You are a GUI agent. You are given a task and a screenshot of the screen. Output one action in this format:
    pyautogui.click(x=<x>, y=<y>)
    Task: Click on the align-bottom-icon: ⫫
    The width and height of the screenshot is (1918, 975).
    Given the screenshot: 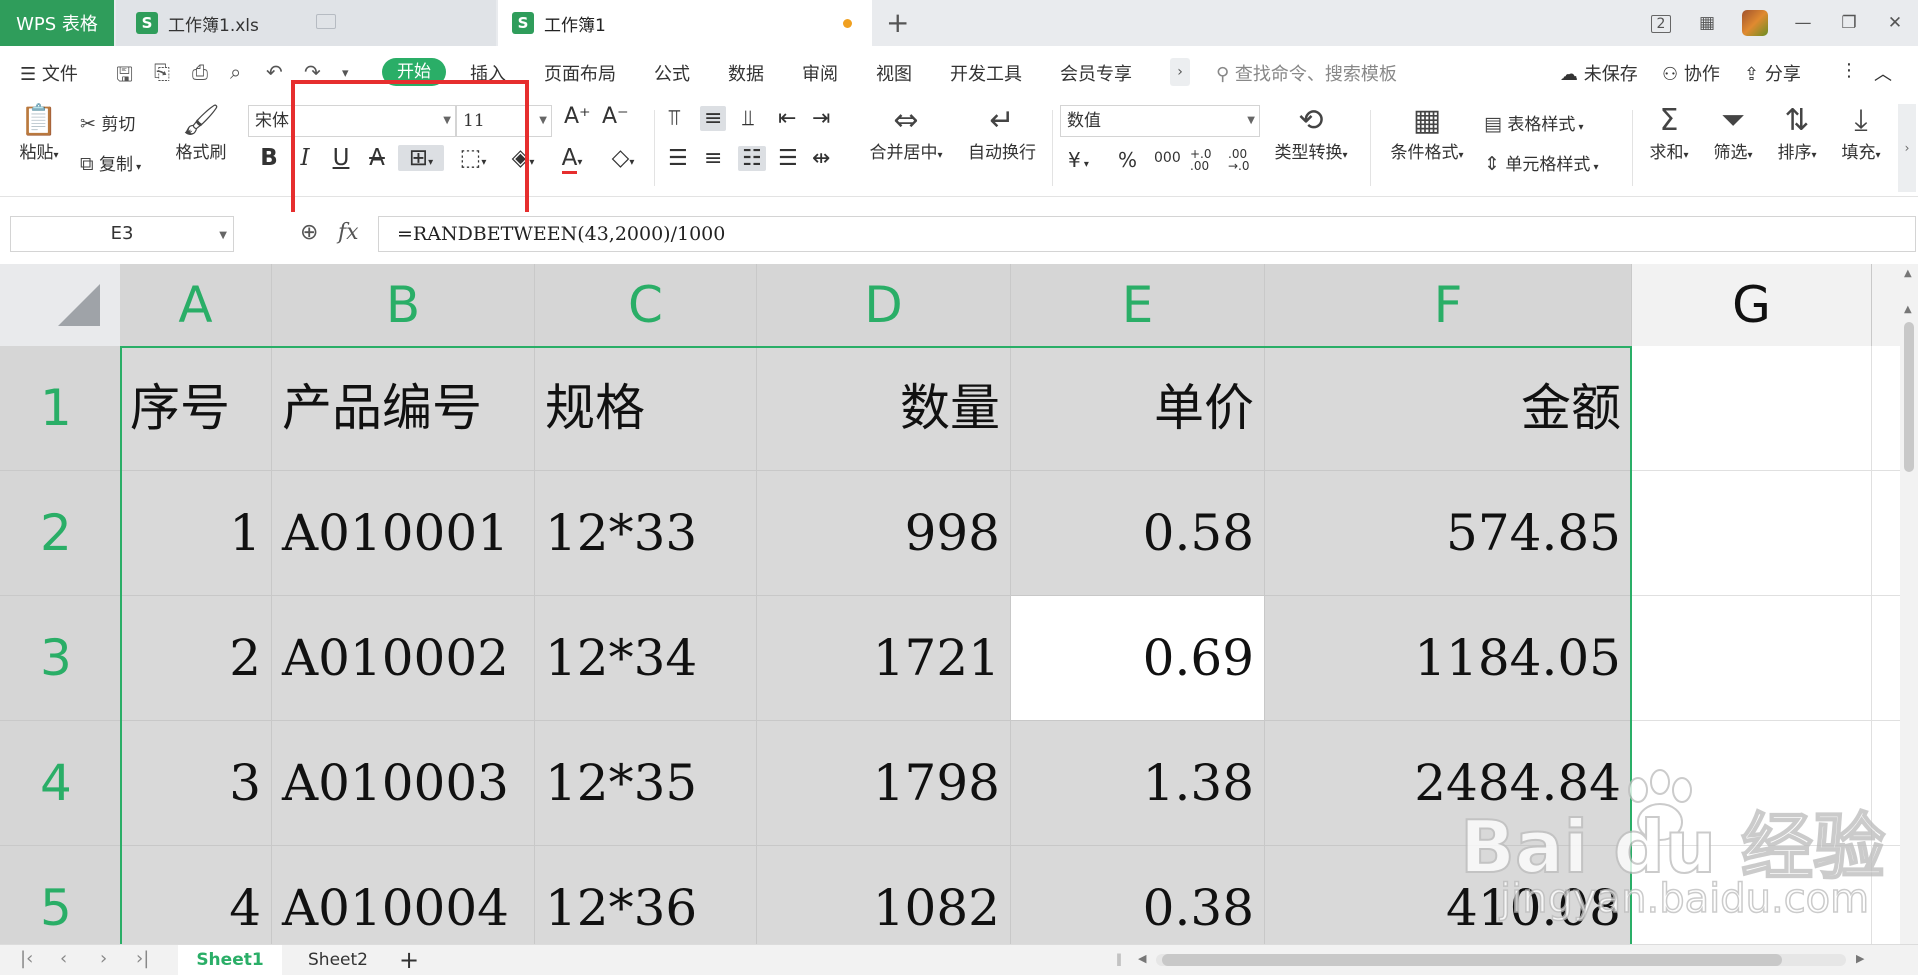 What is the action you would take?
    pyautogui.click(x=748, y=118)
    